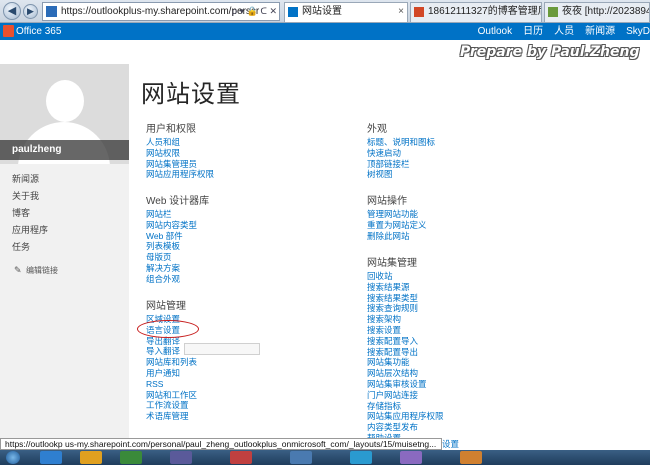 The height and width of the screenshot is (465, 650). Describe the element at coordinates (392, 263) in the screenshot. I see `section-title: 网站集管理` at that location.